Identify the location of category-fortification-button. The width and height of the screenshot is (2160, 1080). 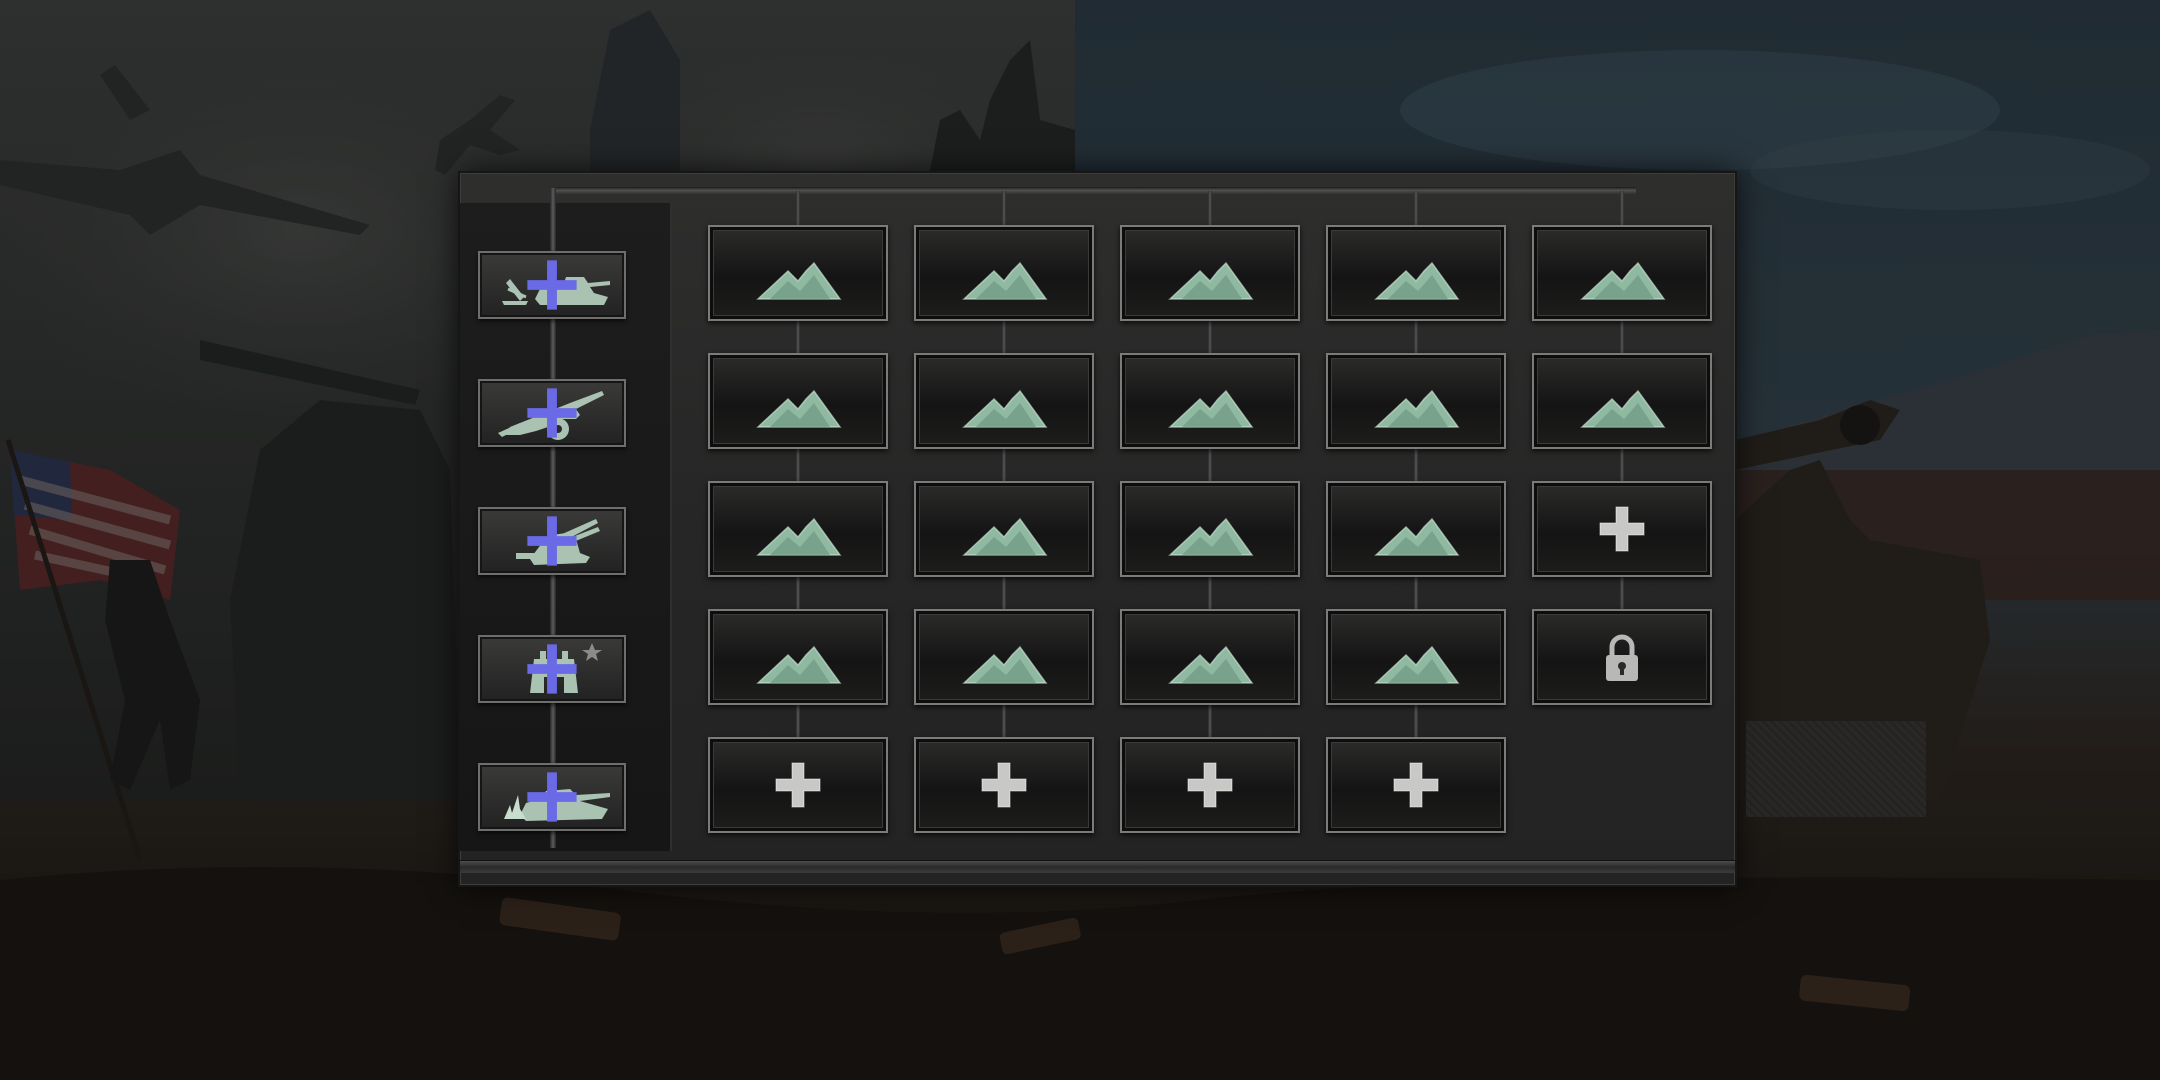
(552, 669).